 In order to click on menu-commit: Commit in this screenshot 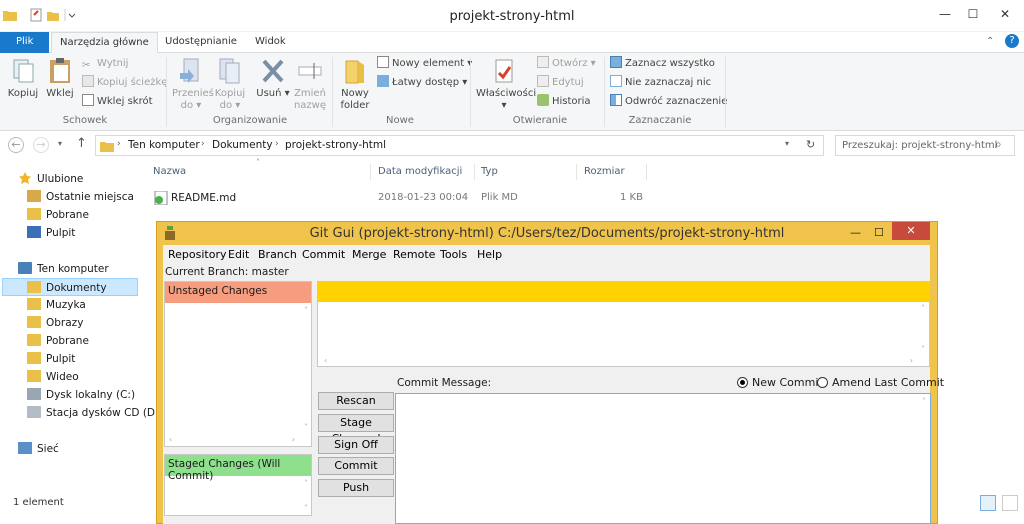, I will do `click(323, 254)`.